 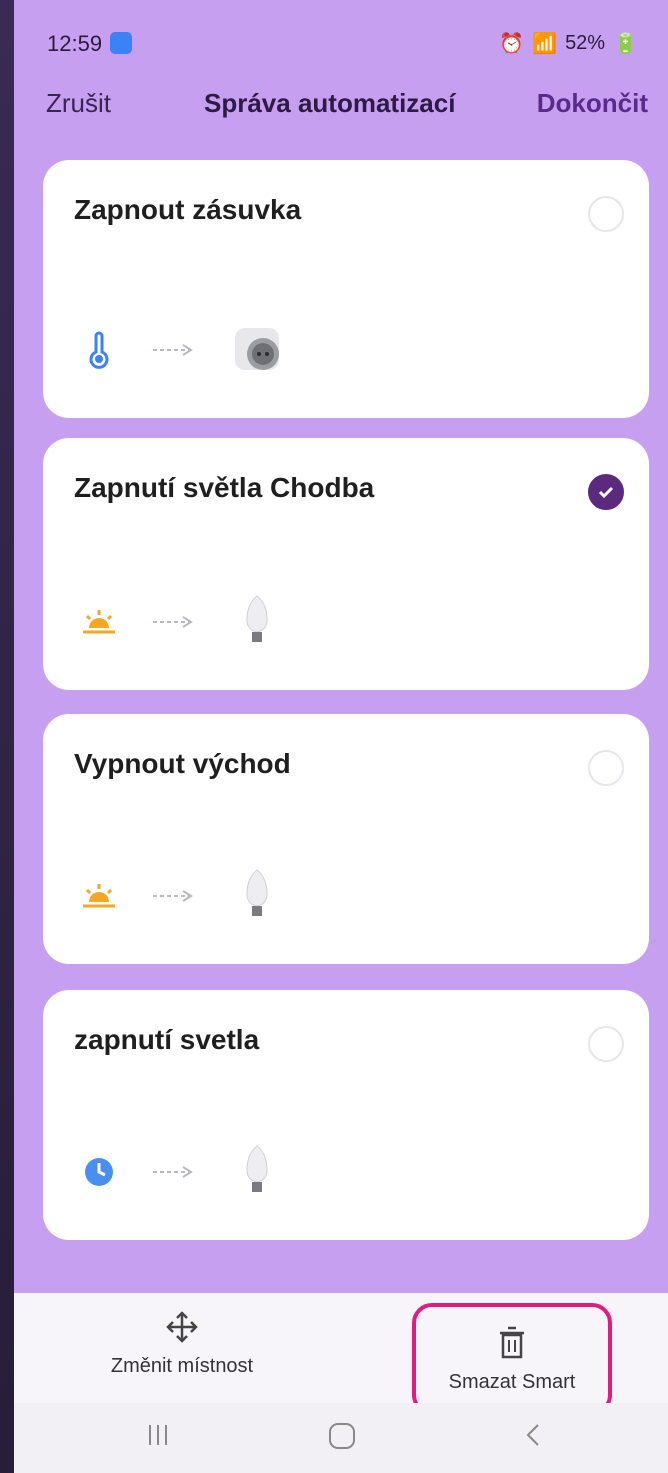 I want to click on status-right: ⏰ 📶 52% 🔋, so click(x=568, y=43).